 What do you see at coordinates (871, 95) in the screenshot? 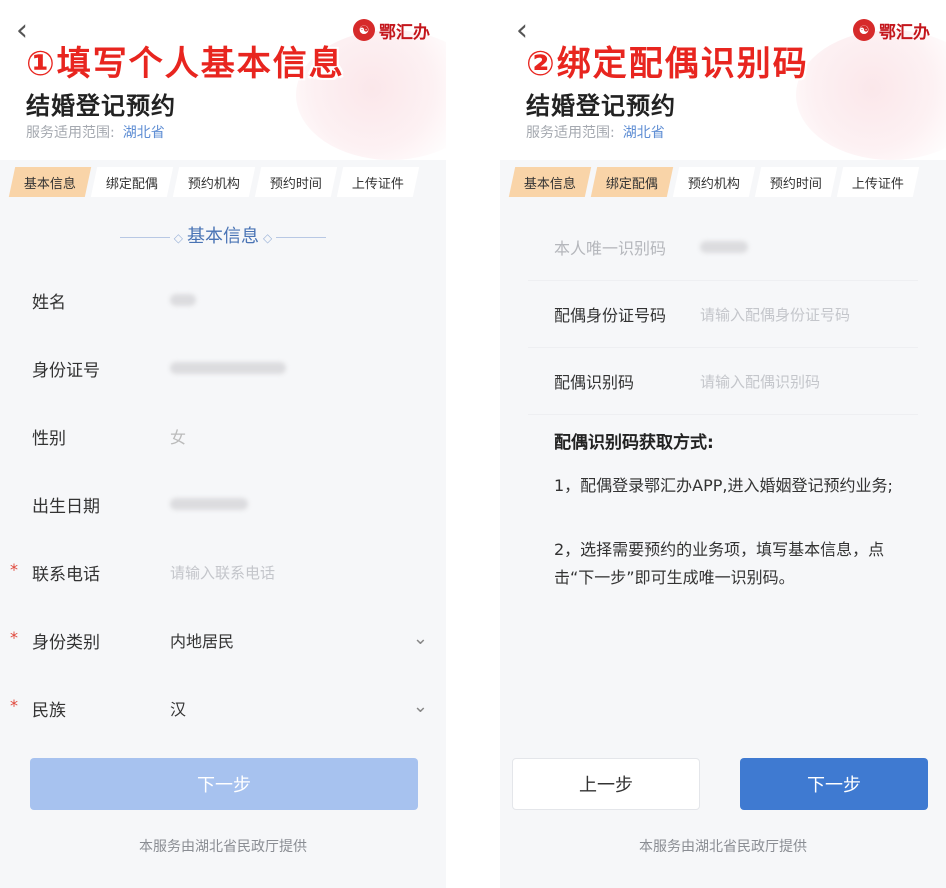
I see `watermark-seal` at bounding box center [871, 95].